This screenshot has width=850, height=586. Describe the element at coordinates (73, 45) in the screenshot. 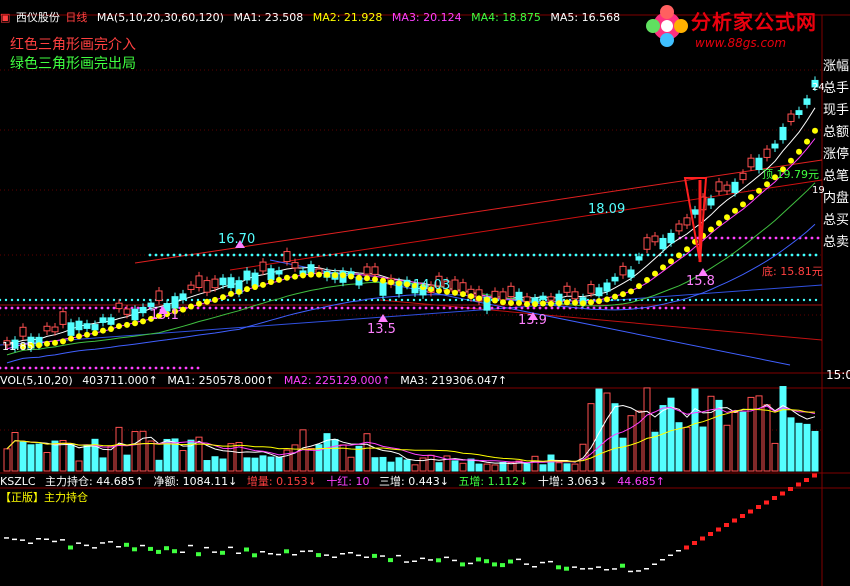

I see `buy-note: 红色三角形画完介入` at that location.